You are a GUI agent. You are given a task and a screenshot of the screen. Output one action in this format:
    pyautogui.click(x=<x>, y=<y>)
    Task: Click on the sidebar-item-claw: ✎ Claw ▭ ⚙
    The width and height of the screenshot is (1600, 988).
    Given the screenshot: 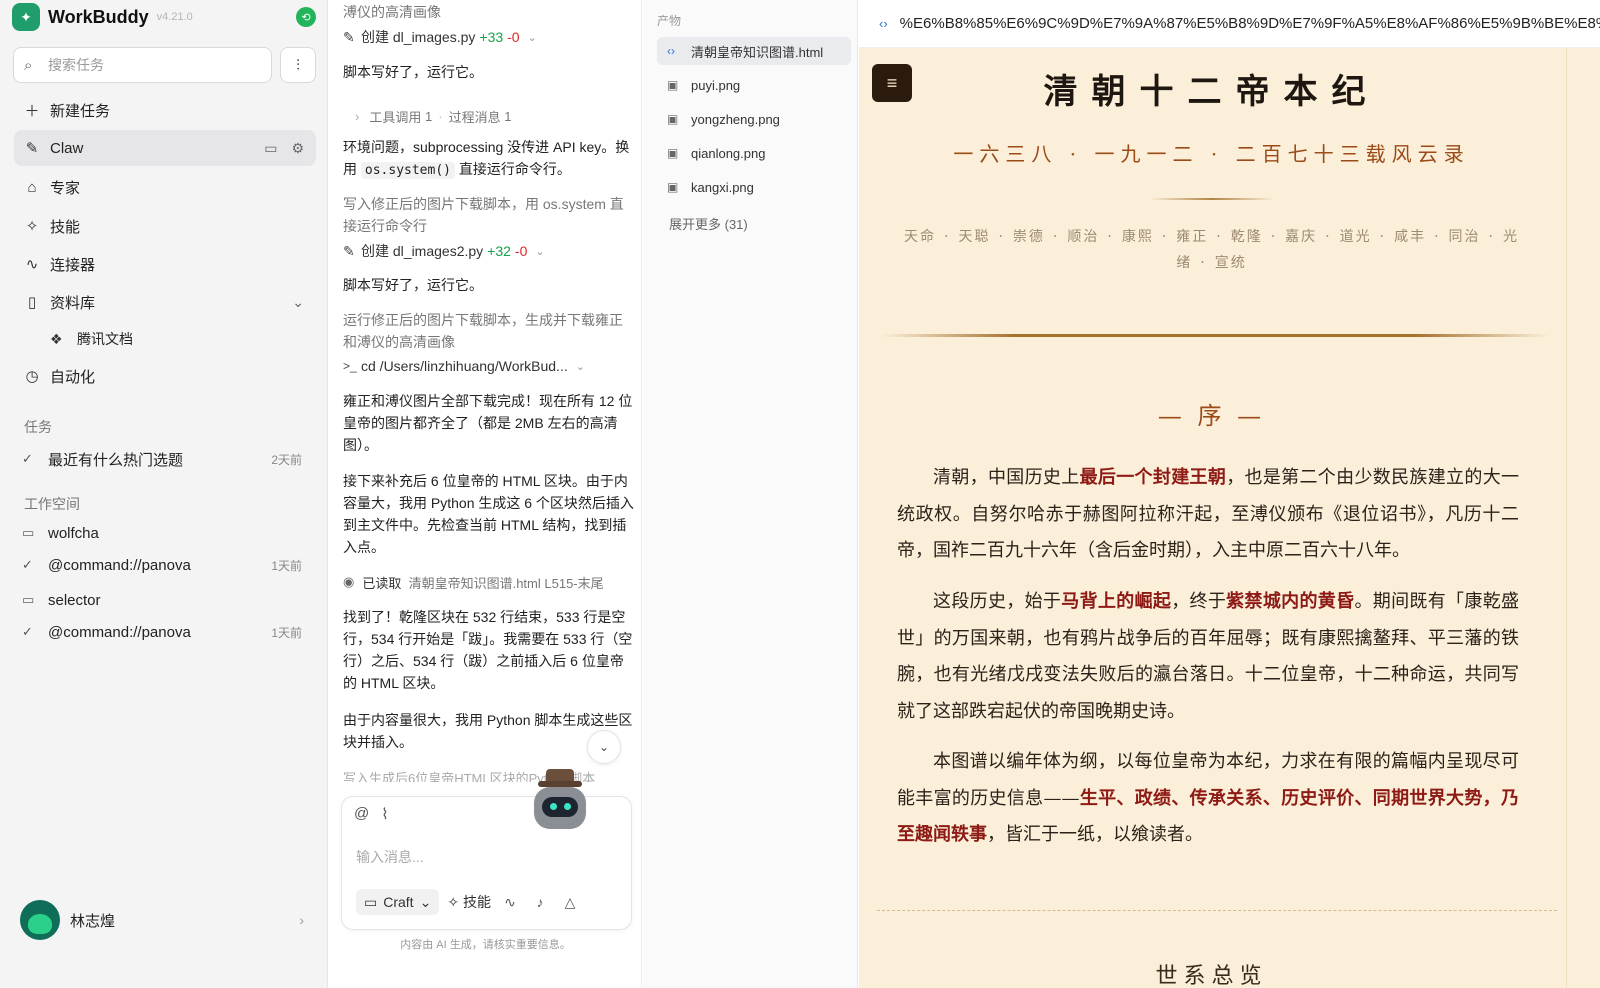 What is the action you would take?
    pyautogui.click(x=165, y=148)
    